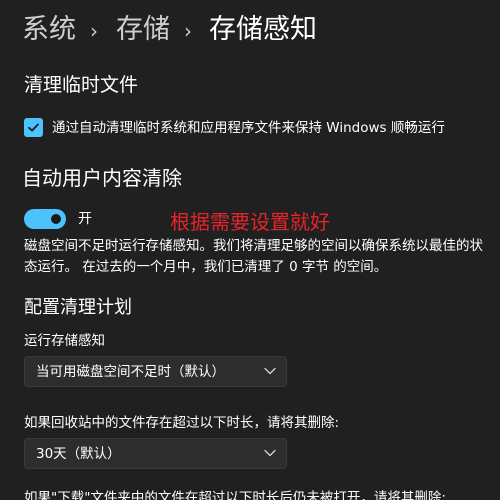 The image size is (500, 500). I want to click on section-title-auto-cleanup: 自动用户内容清除, so click(102, 178).